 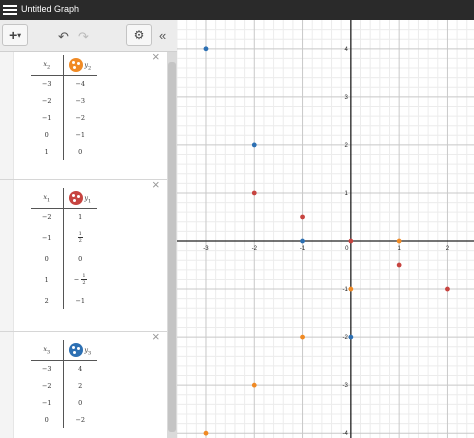 What do you see at coordinates (237, 10) in the screenshot?
I see `top-bar: Untitled Graph` at bounding box center [237, 10].